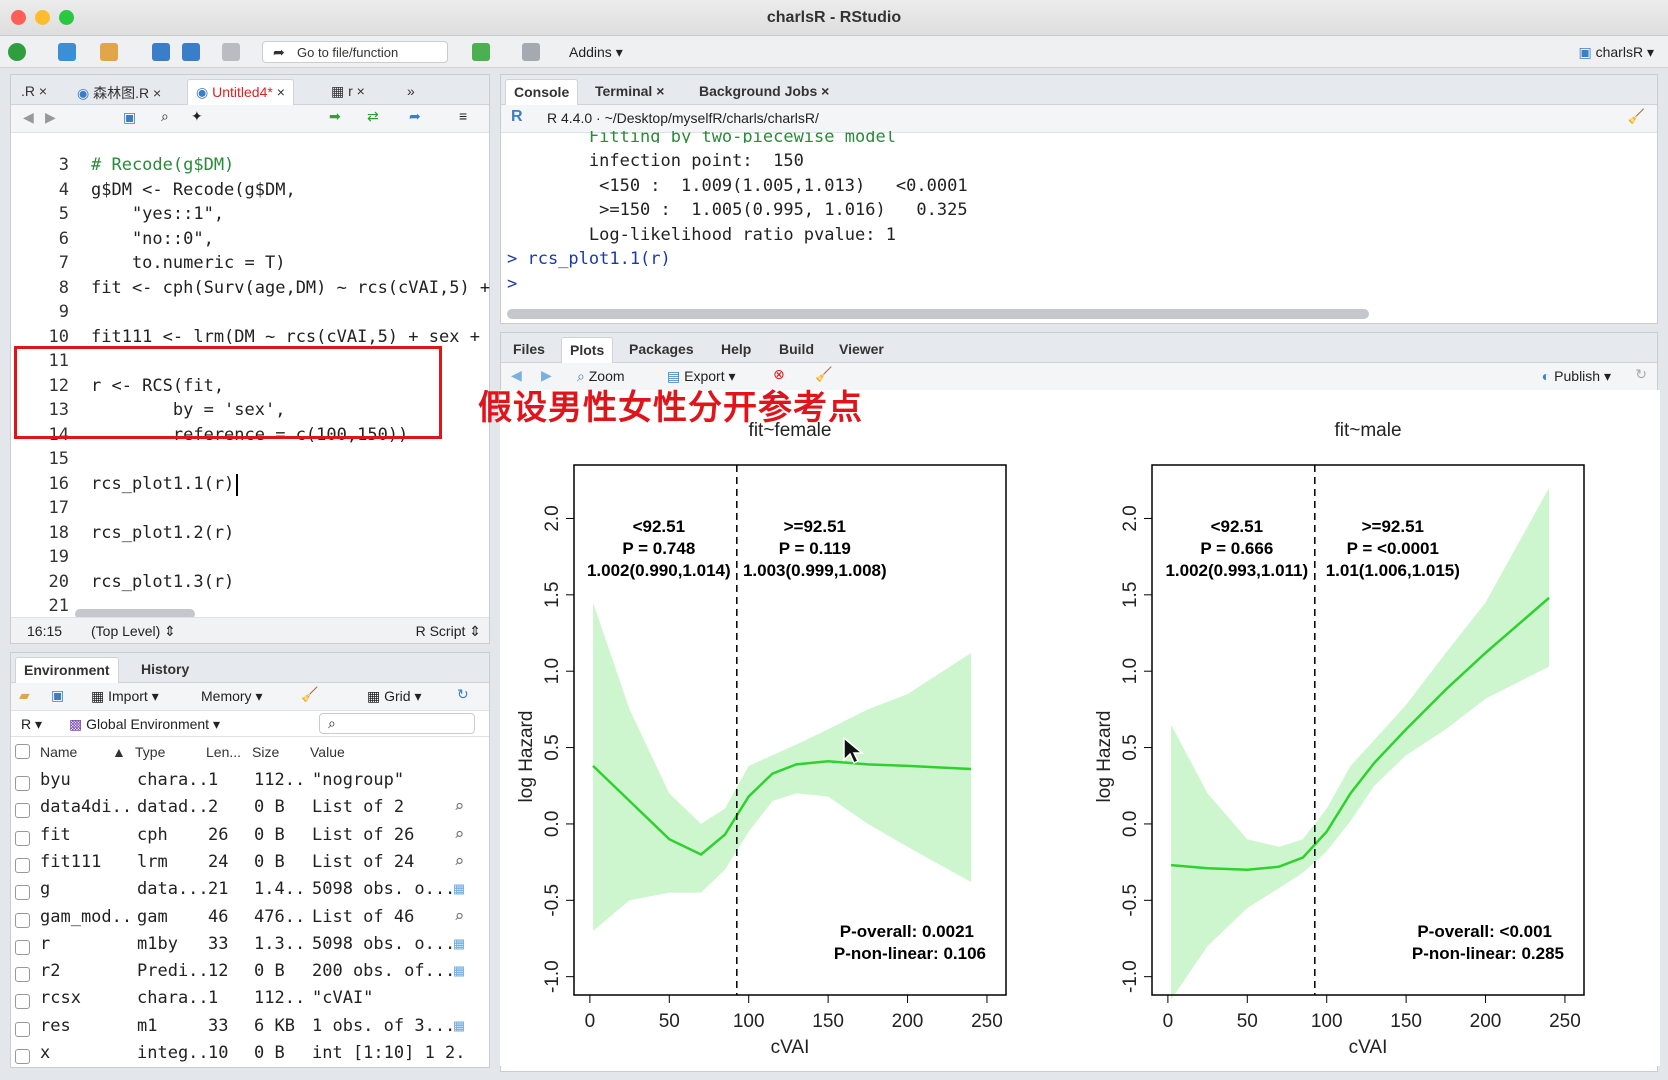  What do you see at coordinates (552, 747) in the screenshot?
I see `y-tick-label: 0.5` at bounding box center [552, 747].